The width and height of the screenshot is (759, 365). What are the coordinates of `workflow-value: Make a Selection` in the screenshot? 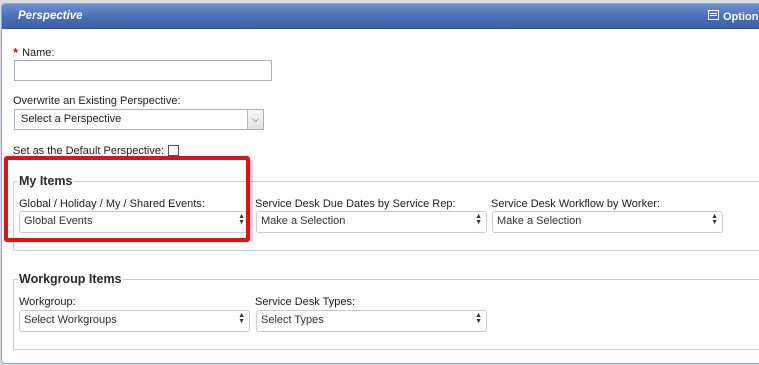 It's located at (539, 221).